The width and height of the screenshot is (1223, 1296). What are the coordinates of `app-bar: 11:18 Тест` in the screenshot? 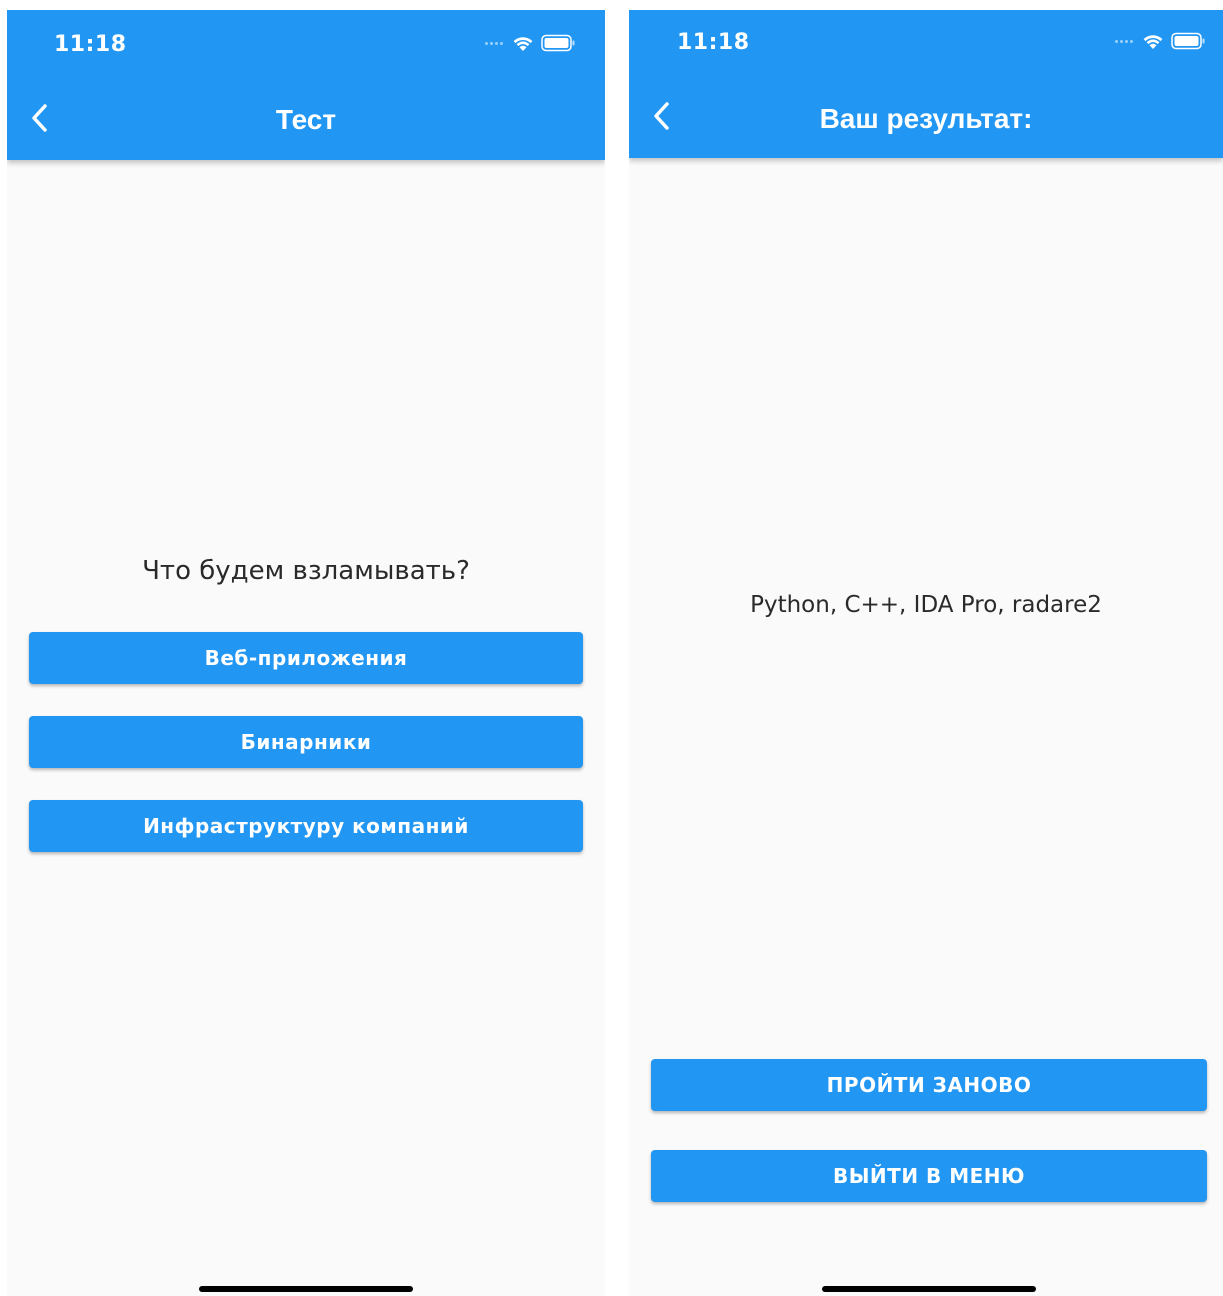 It's located at (306, 85).